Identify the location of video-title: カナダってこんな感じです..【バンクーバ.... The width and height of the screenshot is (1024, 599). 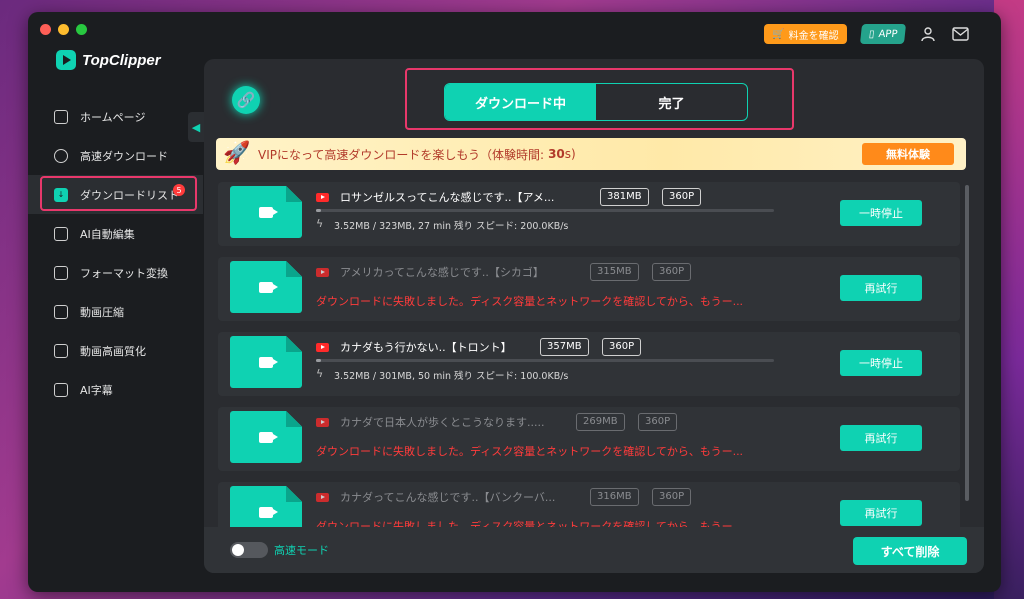
(448, 497).